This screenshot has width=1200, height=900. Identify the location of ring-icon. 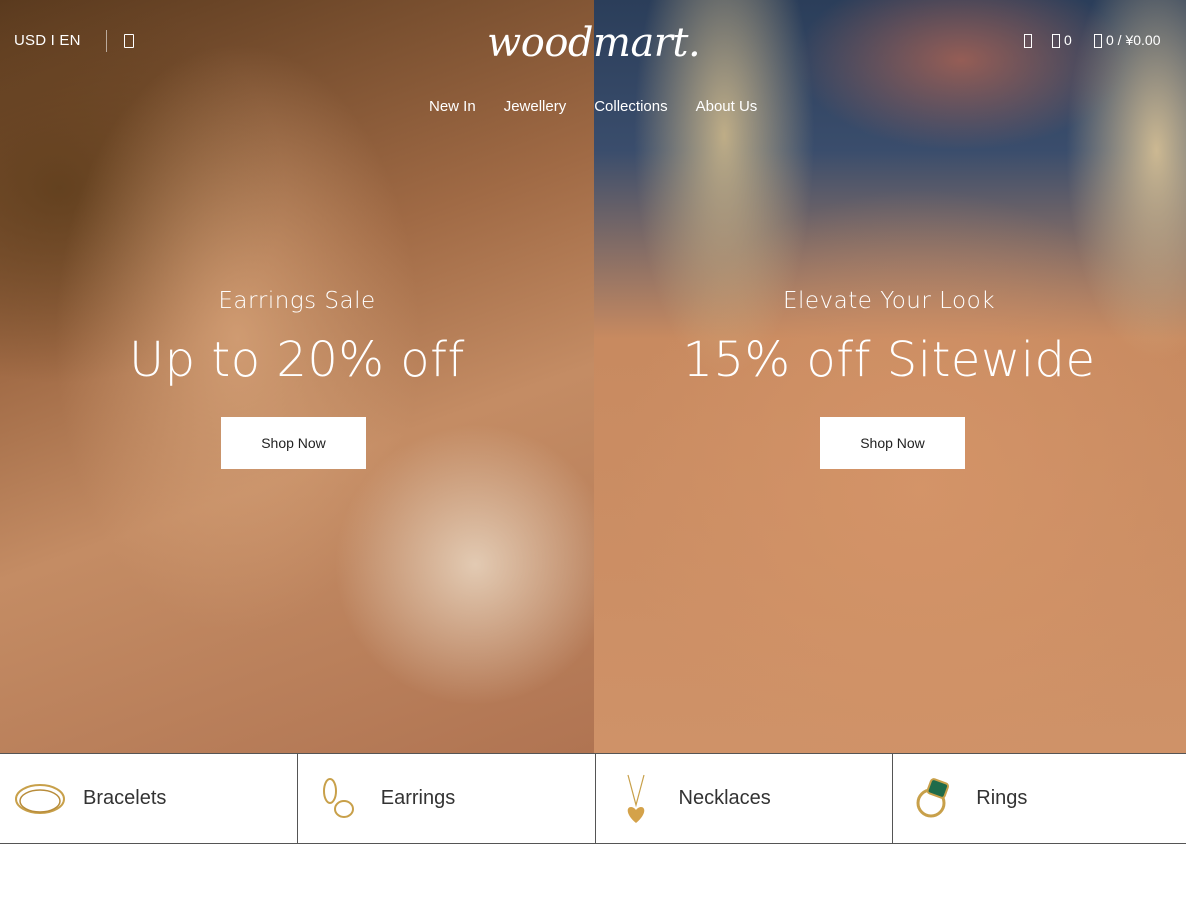
(933, 797).